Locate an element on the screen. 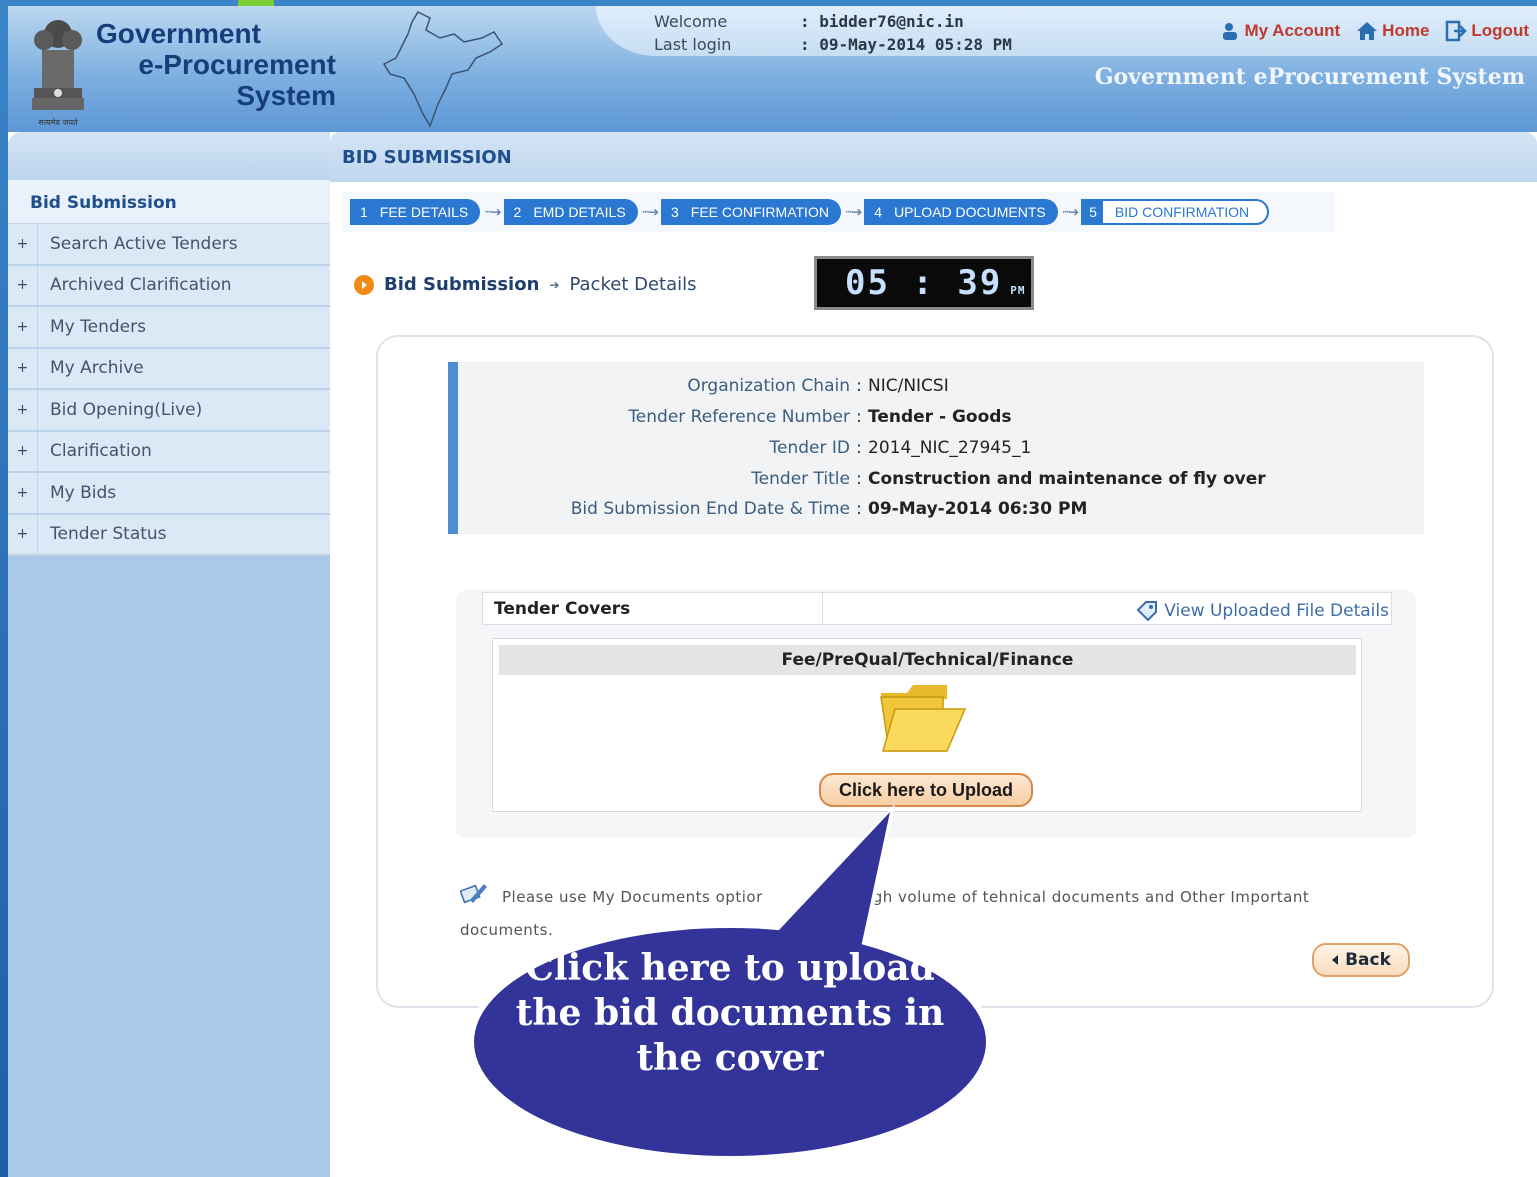 The height and width of the screenshot is (1177, 1537). sidebar-heading: Bid Submission is located at coordinates (169, 202).